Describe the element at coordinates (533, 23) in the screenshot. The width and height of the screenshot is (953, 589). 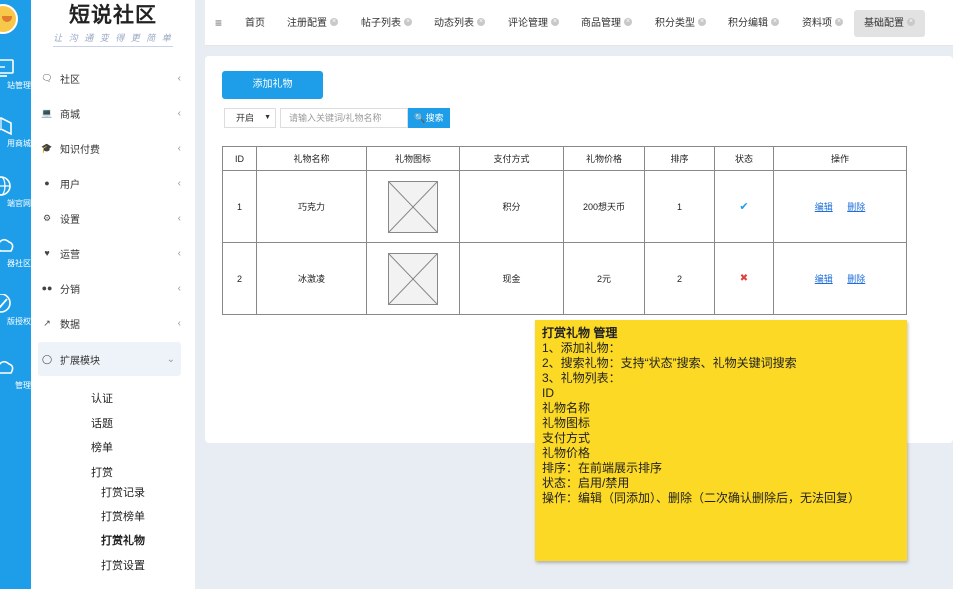
I see `tab-comment-manage: 评论管理 ×` at that location.